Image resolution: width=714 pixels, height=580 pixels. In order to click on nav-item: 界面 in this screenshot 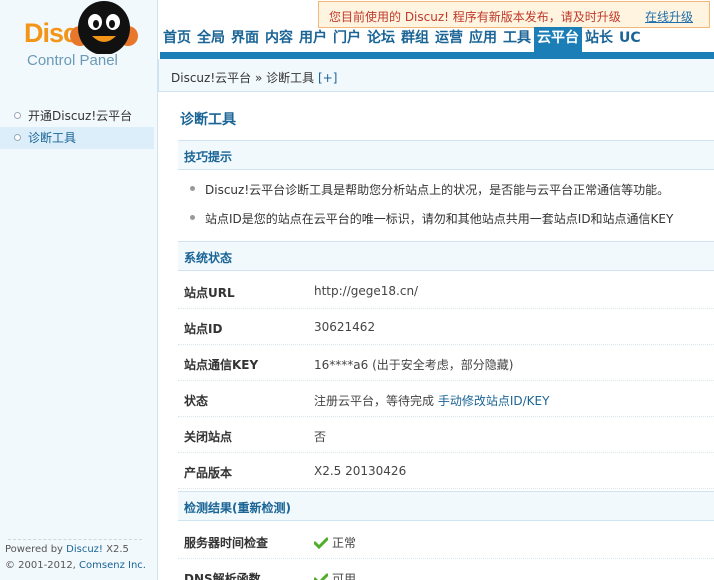, I will do `click(245, 39)`.